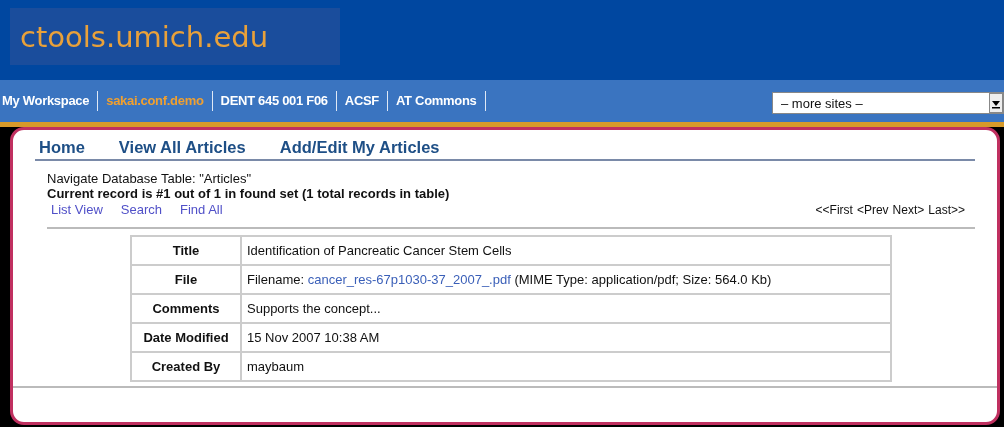  What do you see at coordinates (872, 209) in the screenshot?
I see `pager-link: <Prev` at bounding box center [872, 209].